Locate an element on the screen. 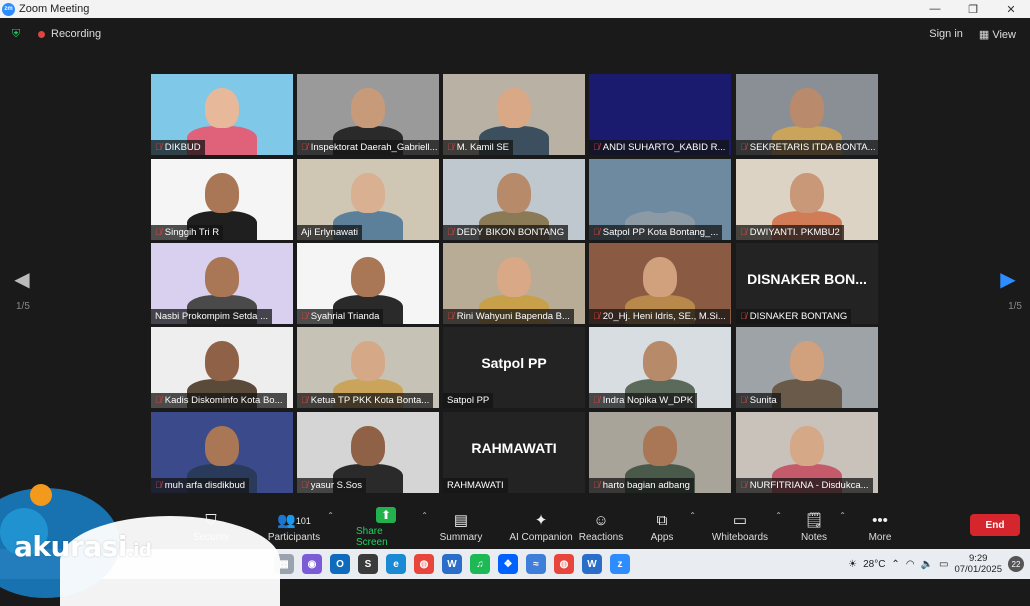 This screenshot has height=606, width=1030. security-button: ⛉ Security is located at coordinates (211, 527).